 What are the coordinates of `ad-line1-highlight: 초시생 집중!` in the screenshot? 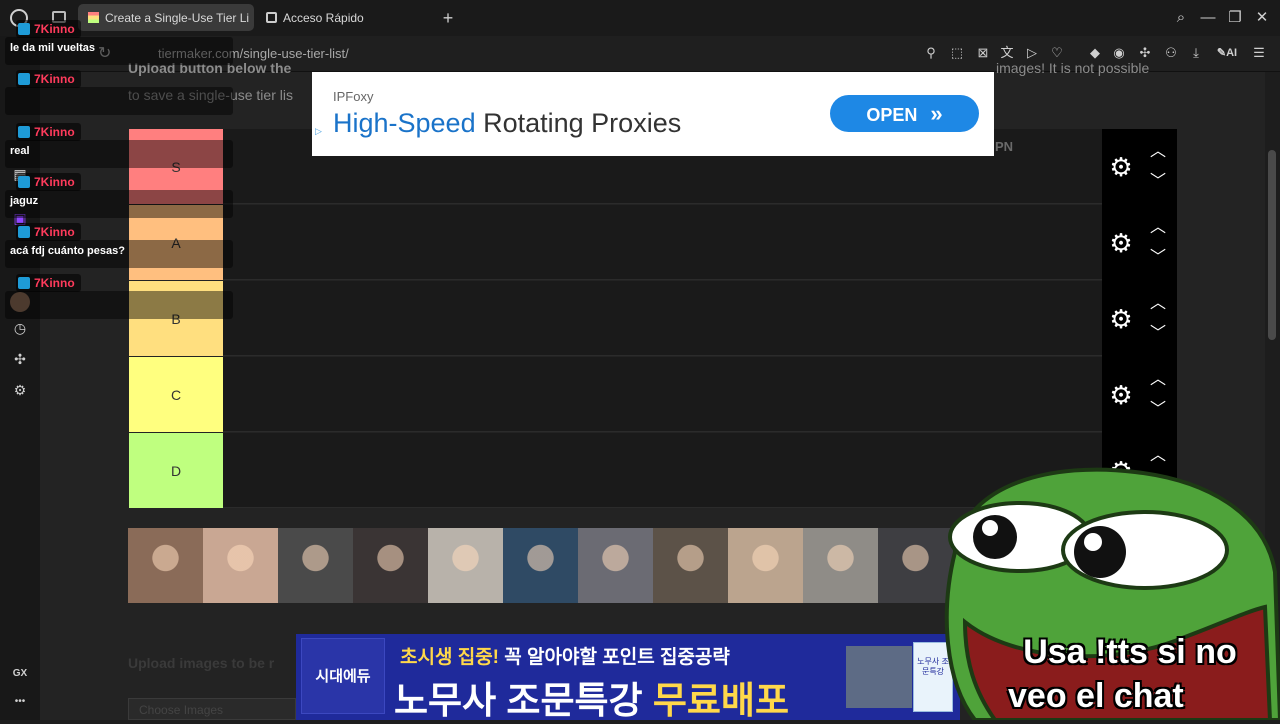 It's located at (450, 657).